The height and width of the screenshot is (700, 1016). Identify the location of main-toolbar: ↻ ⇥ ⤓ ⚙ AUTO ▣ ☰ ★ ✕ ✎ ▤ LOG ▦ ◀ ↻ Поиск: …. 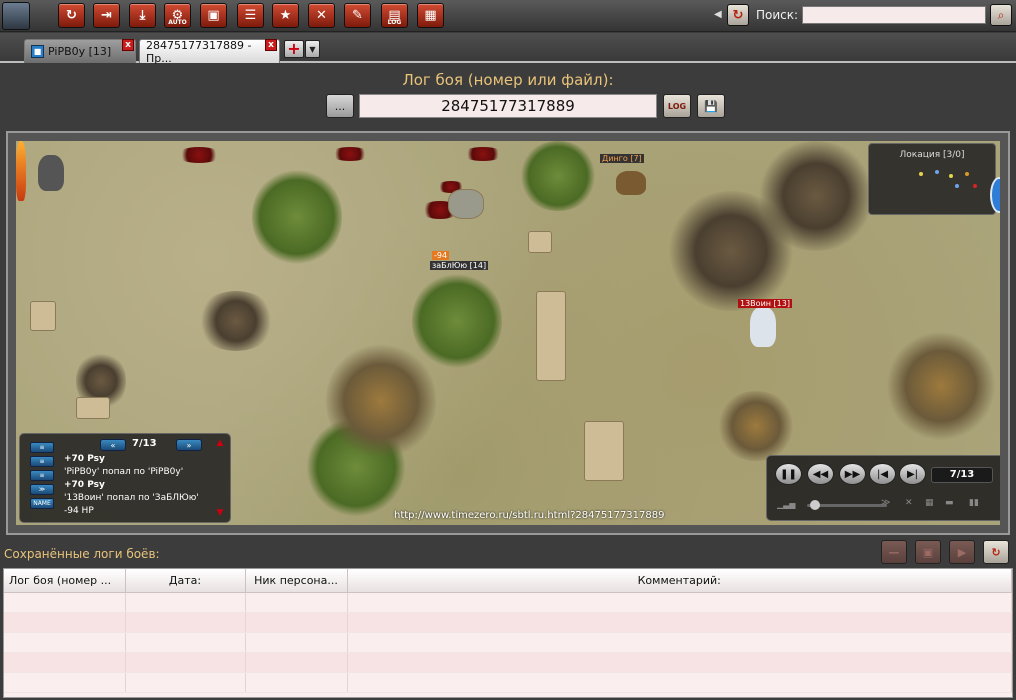
(508, 16).